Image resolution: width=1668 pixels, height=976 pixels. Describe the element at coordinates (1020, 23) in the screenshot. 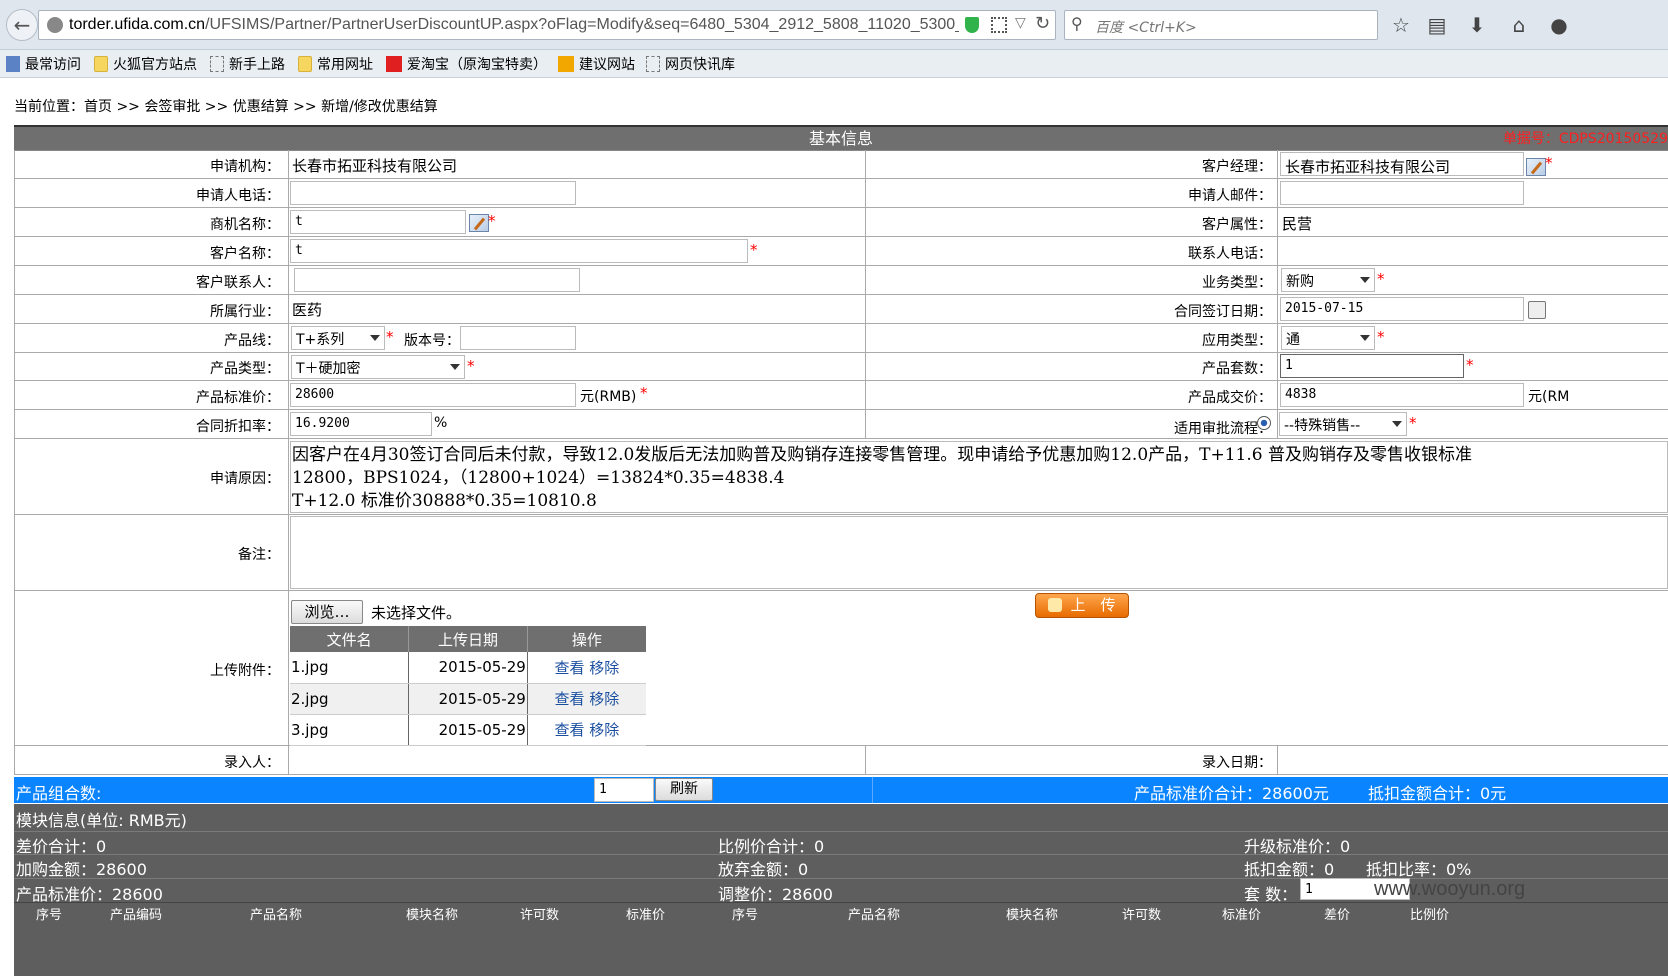

I see `dropdown-arrow-icon: ▽` at that location.